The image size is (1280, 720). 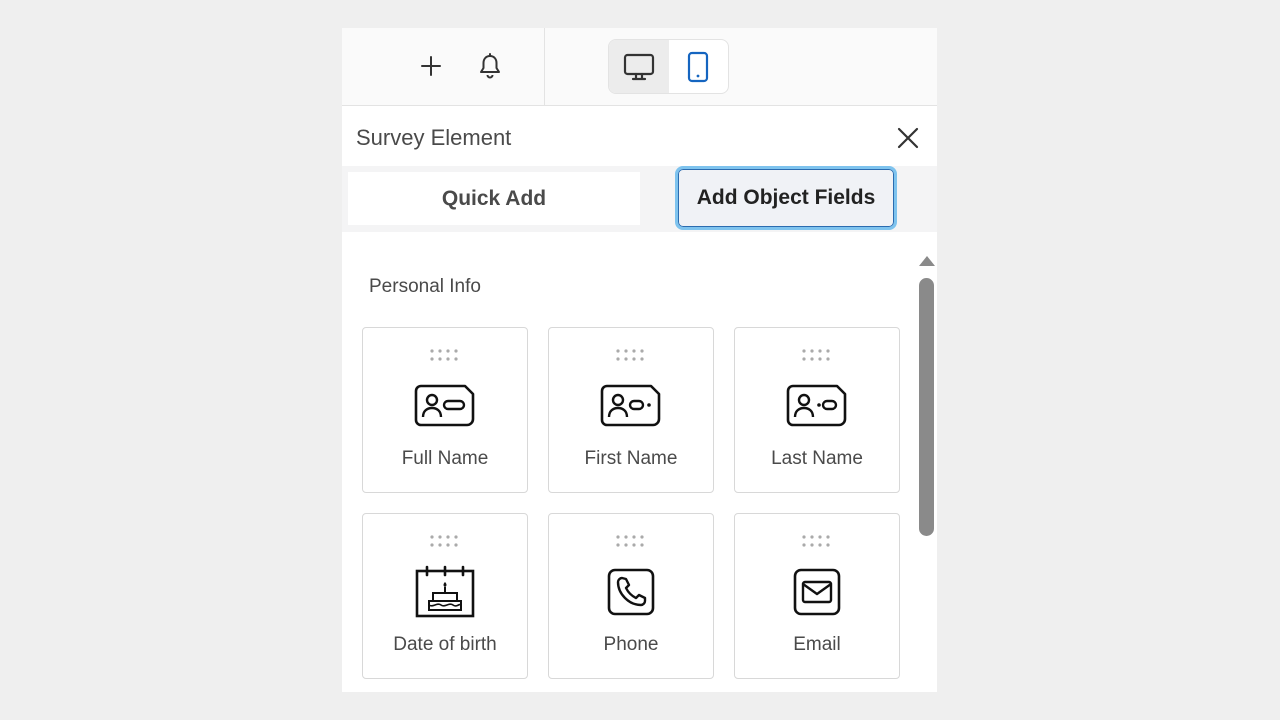 I want to click on mobile-phone-icon, so click(x=698, y=66).